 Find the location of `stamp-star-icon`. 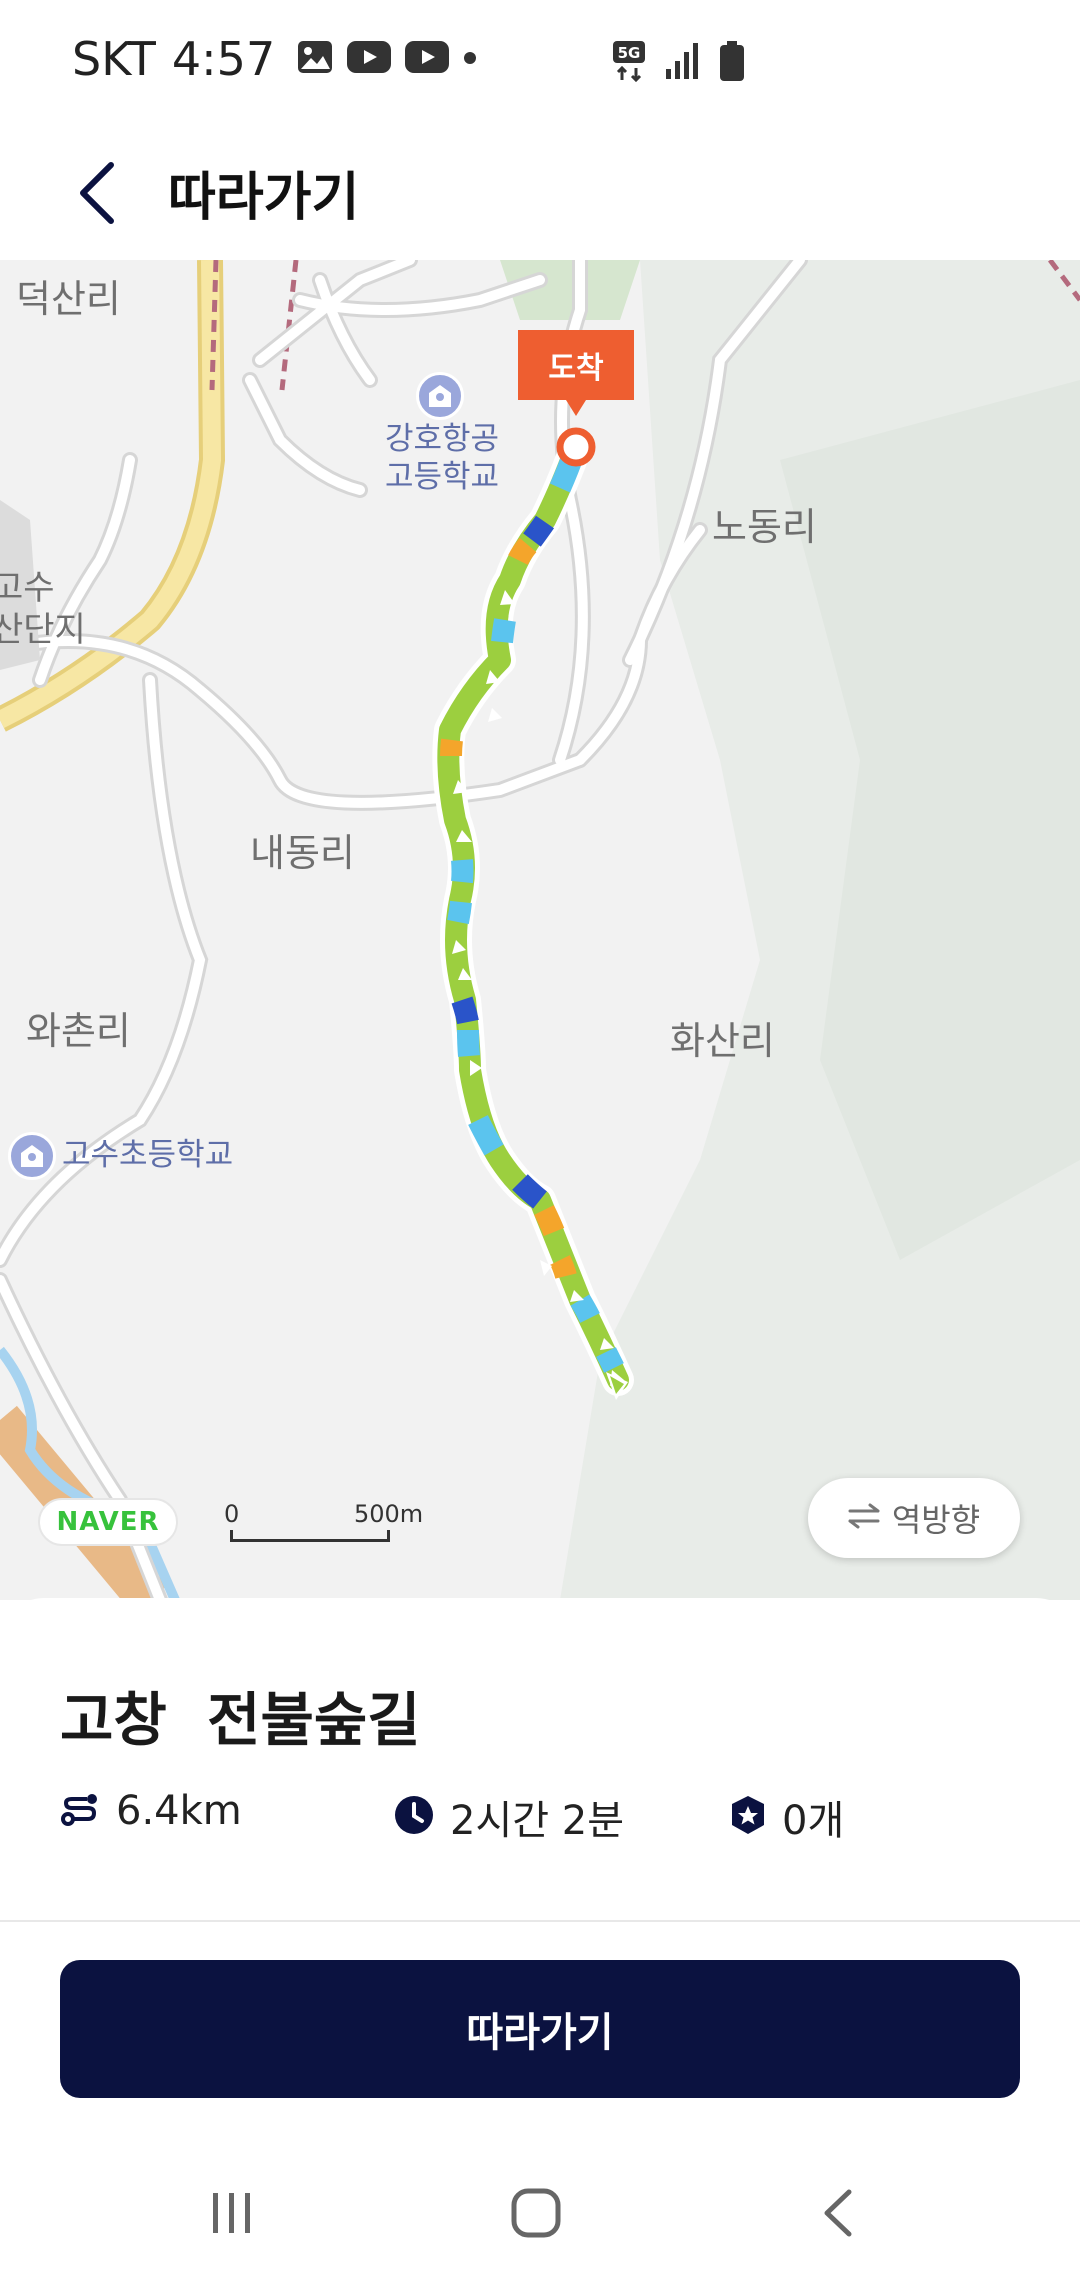

stamp-star-icon is located at coordinates (748, 1817).